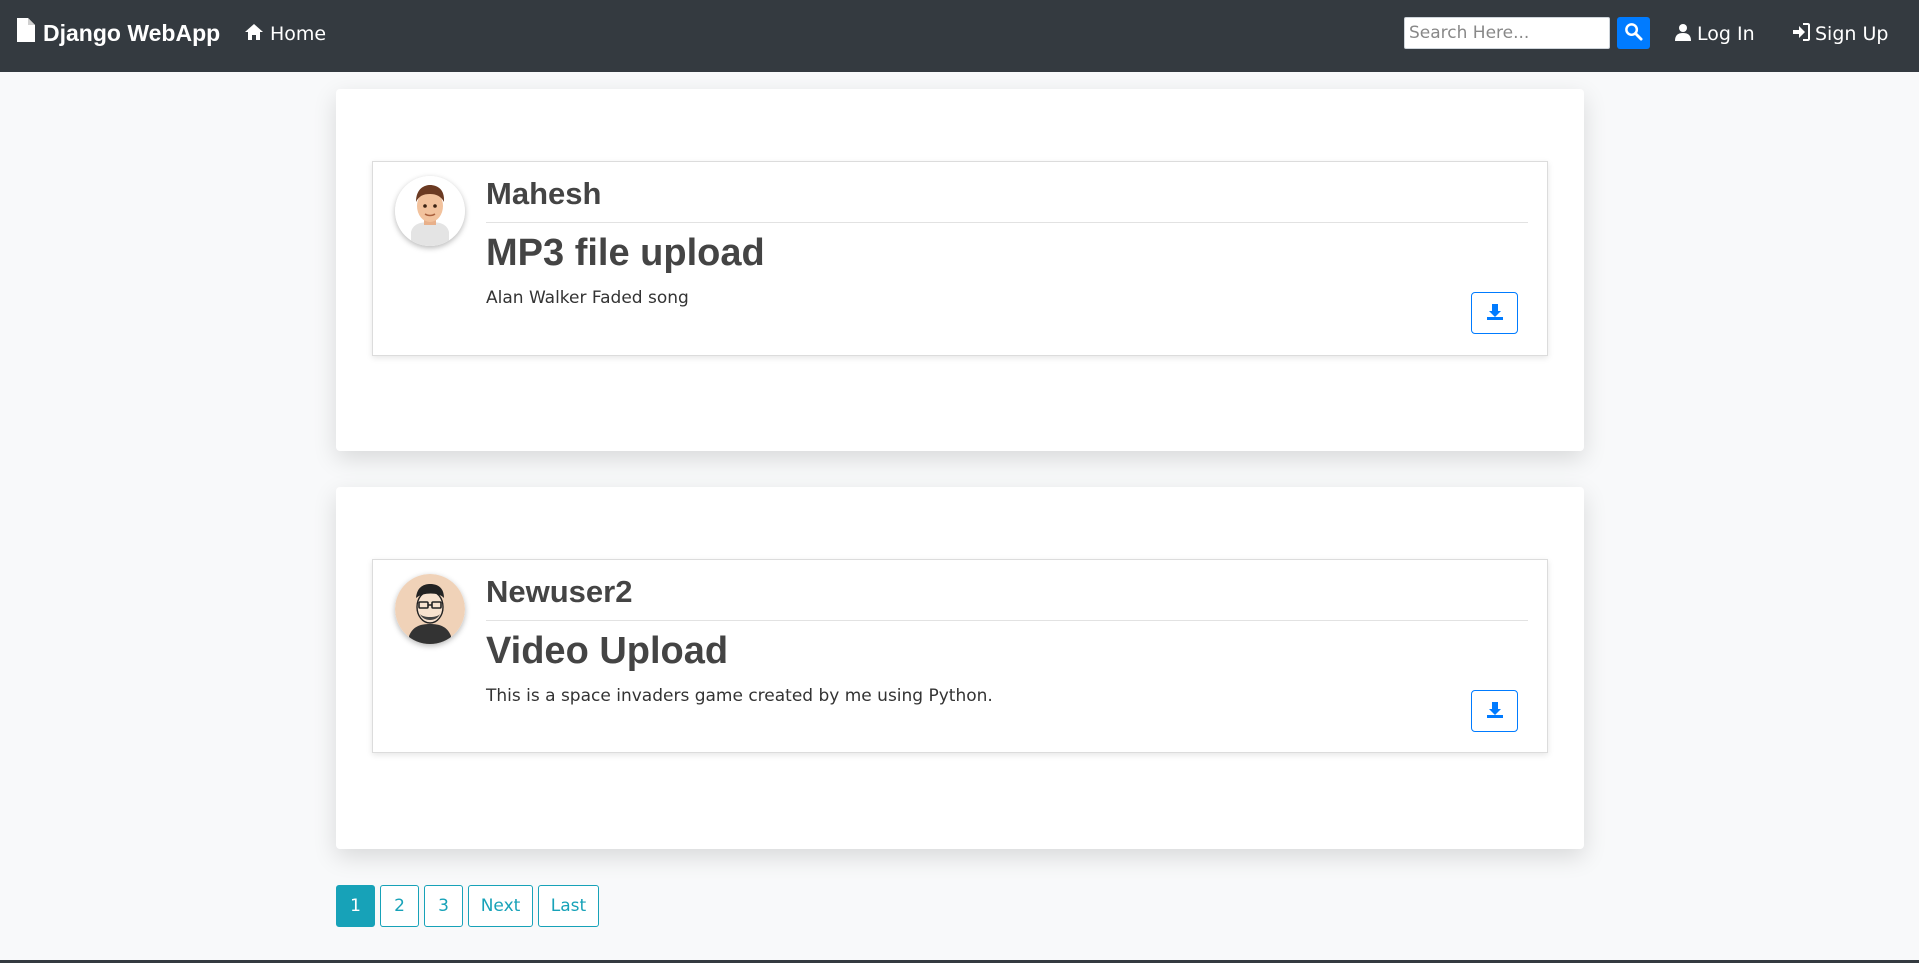  I want to click on home-icon, so click(254, 34).